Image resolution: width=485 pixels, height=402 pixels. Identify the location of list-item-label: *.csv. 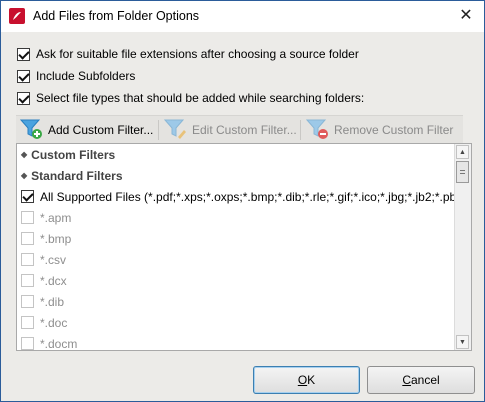
(53, 259).